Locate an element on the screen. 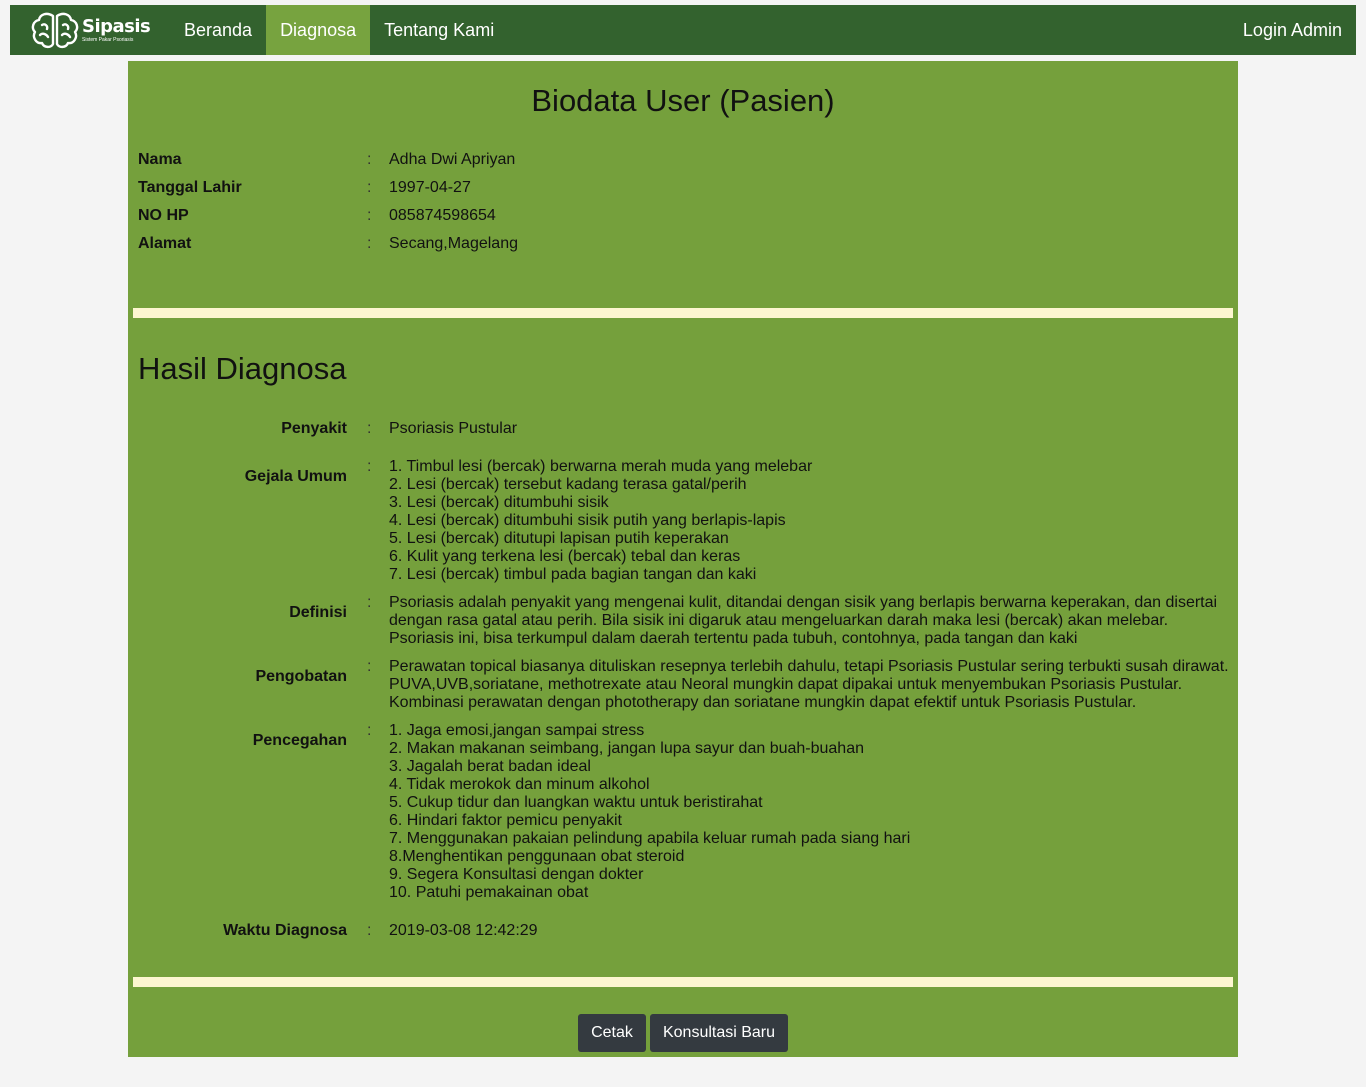 This screenshot has width=1366, height=1087. nama-colon: : is located at coordinates (369, 159).